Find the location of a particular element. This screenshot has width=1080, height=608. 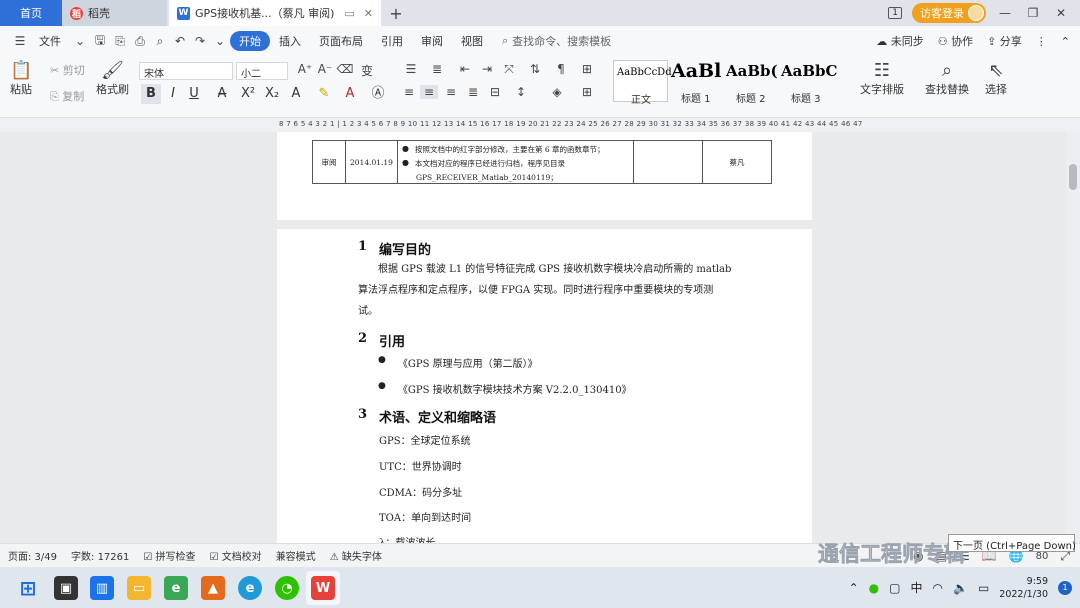

ime-indicator: 中 is located at coordinates (916, 587).